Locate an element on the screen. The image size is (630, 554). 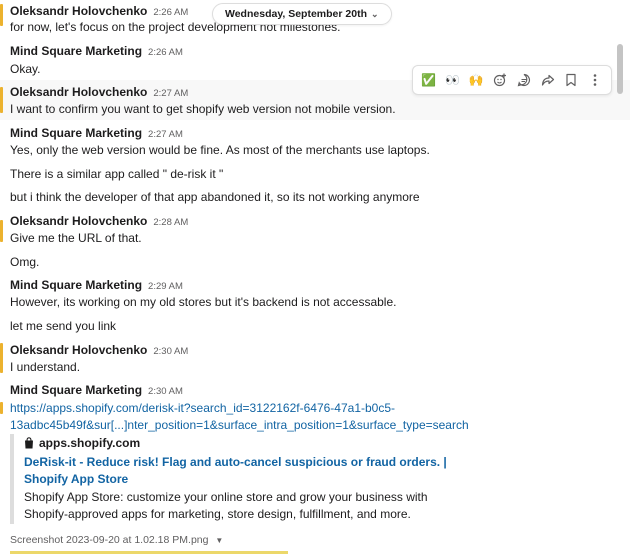
message-header: Oleksandr Holovchenko 2:28 AM is located at coordinates (99, 222).